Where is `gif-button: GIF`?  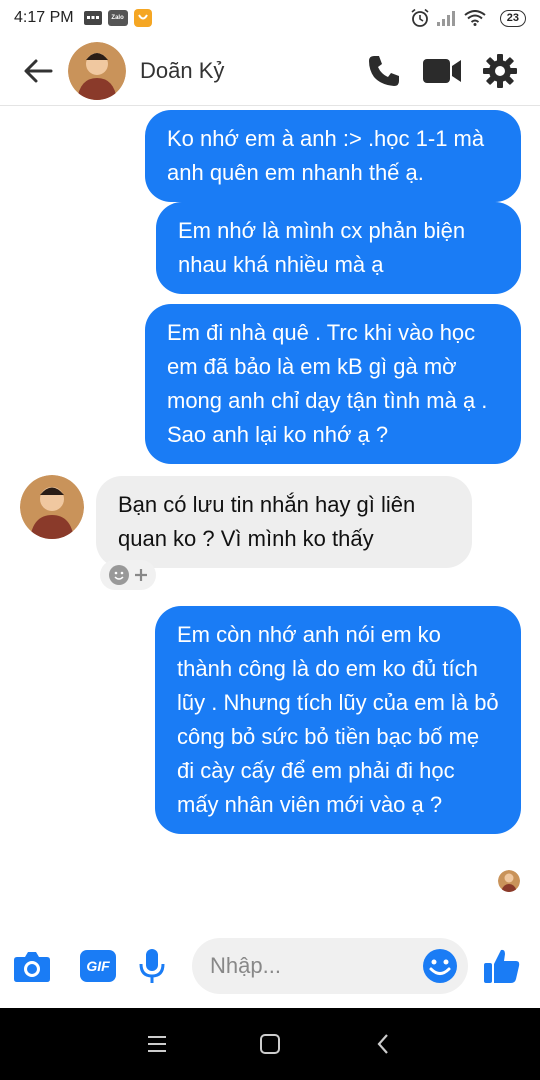 gif-button: GIF is located at coordinates (98, 966).